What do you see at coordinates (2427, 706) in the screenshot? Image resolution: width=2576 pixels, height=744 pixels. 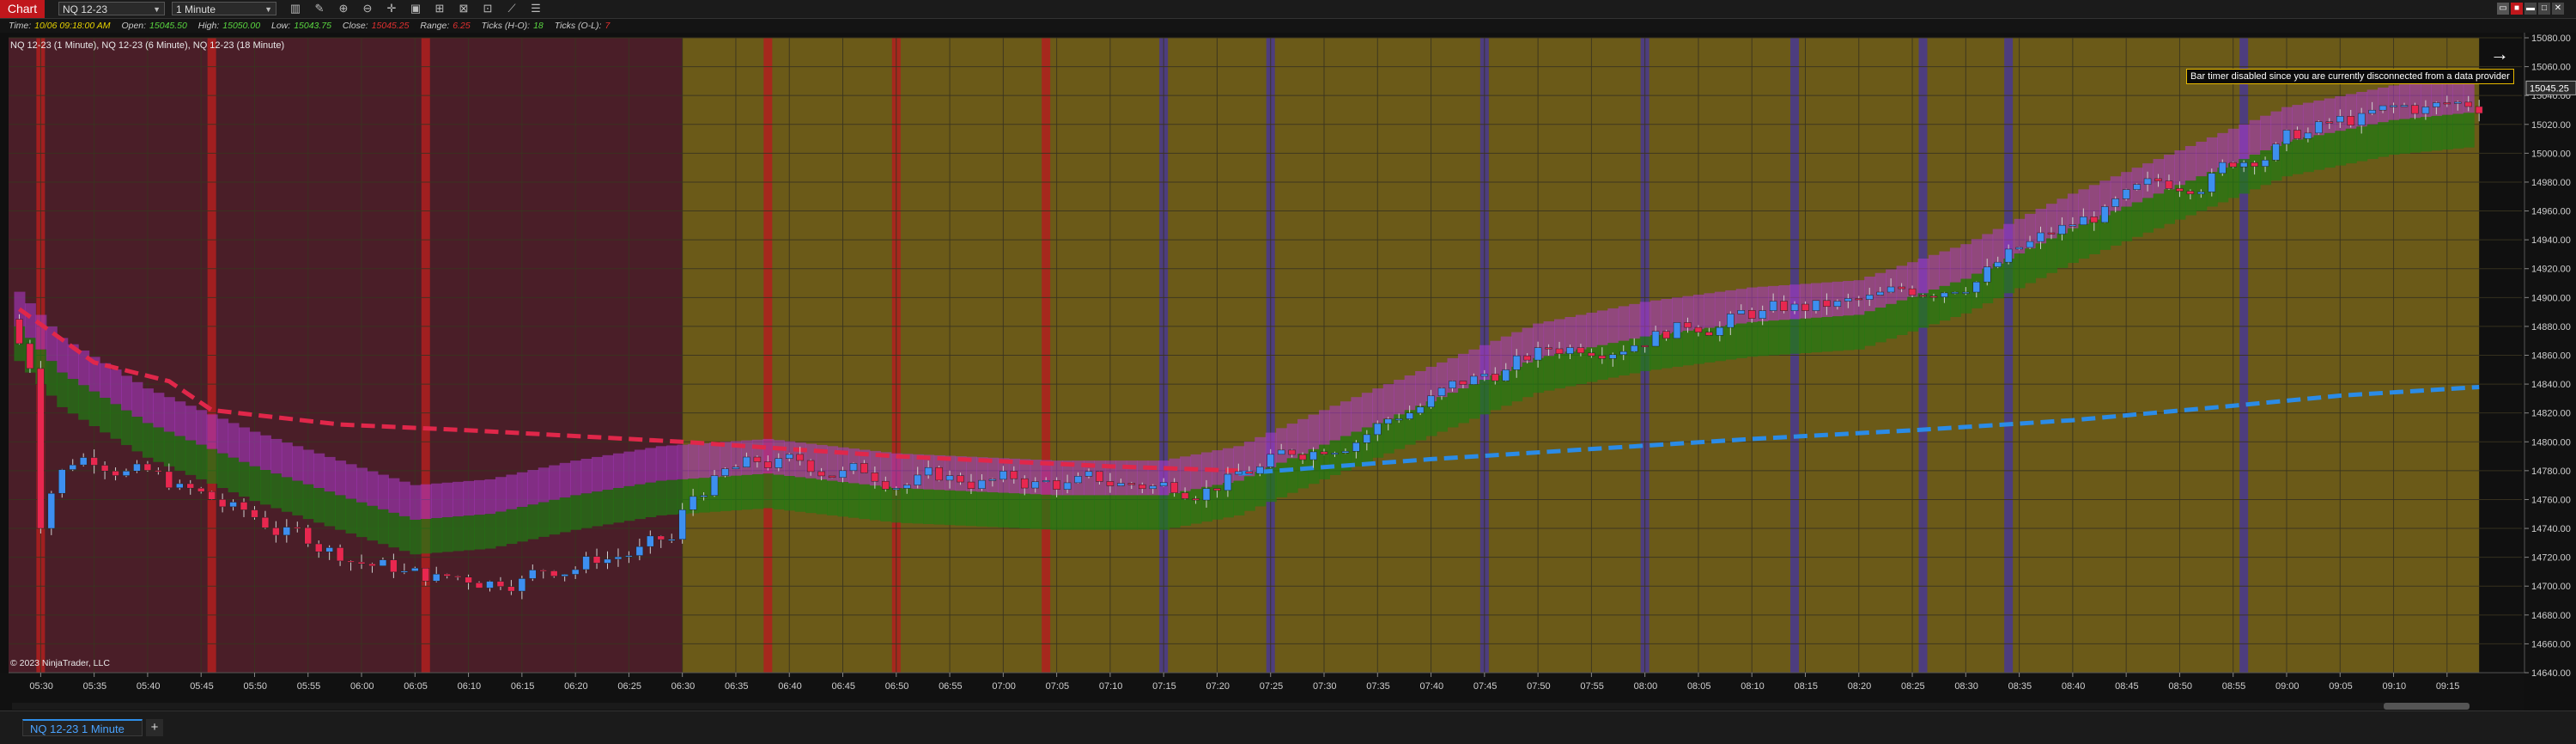 I see `scrollbar-thumb` at bounding box center [2427, 706].